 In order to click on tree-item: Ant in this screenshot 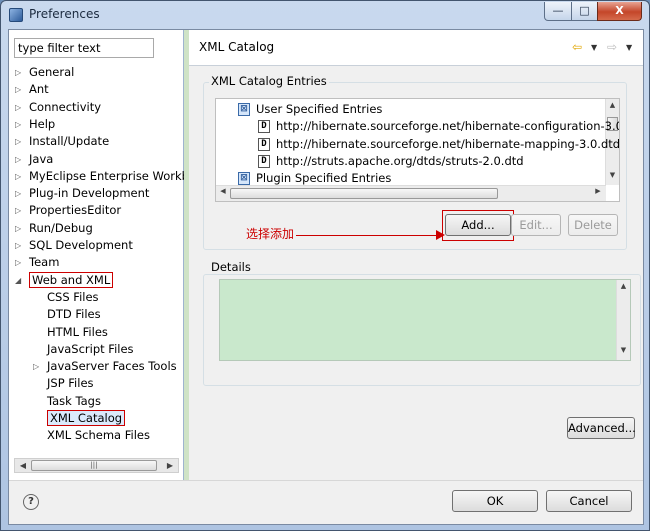, I will do `click(39, 89)`.